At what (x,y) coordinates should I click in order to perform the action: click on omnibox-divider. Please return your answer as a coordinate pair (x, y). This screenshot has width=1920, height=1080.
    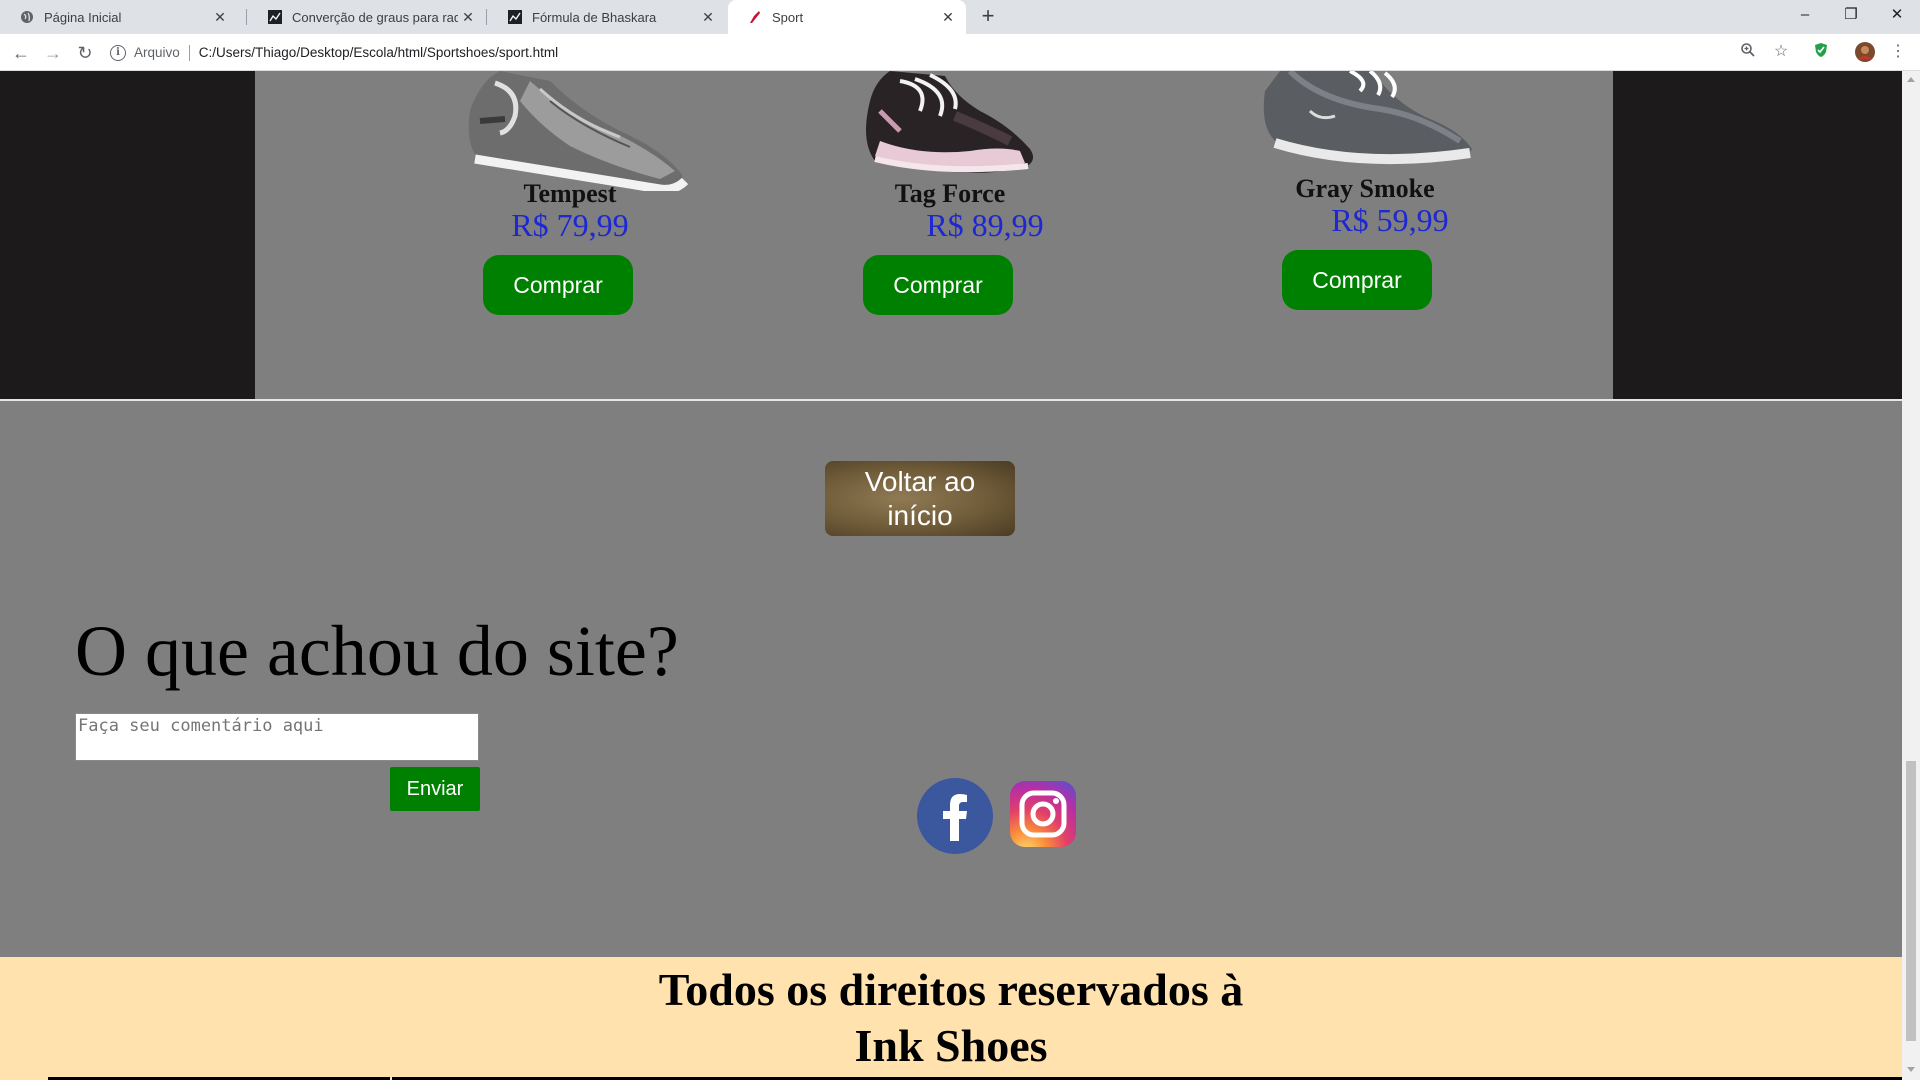
    Looking at the image, I should click on (189, 52).